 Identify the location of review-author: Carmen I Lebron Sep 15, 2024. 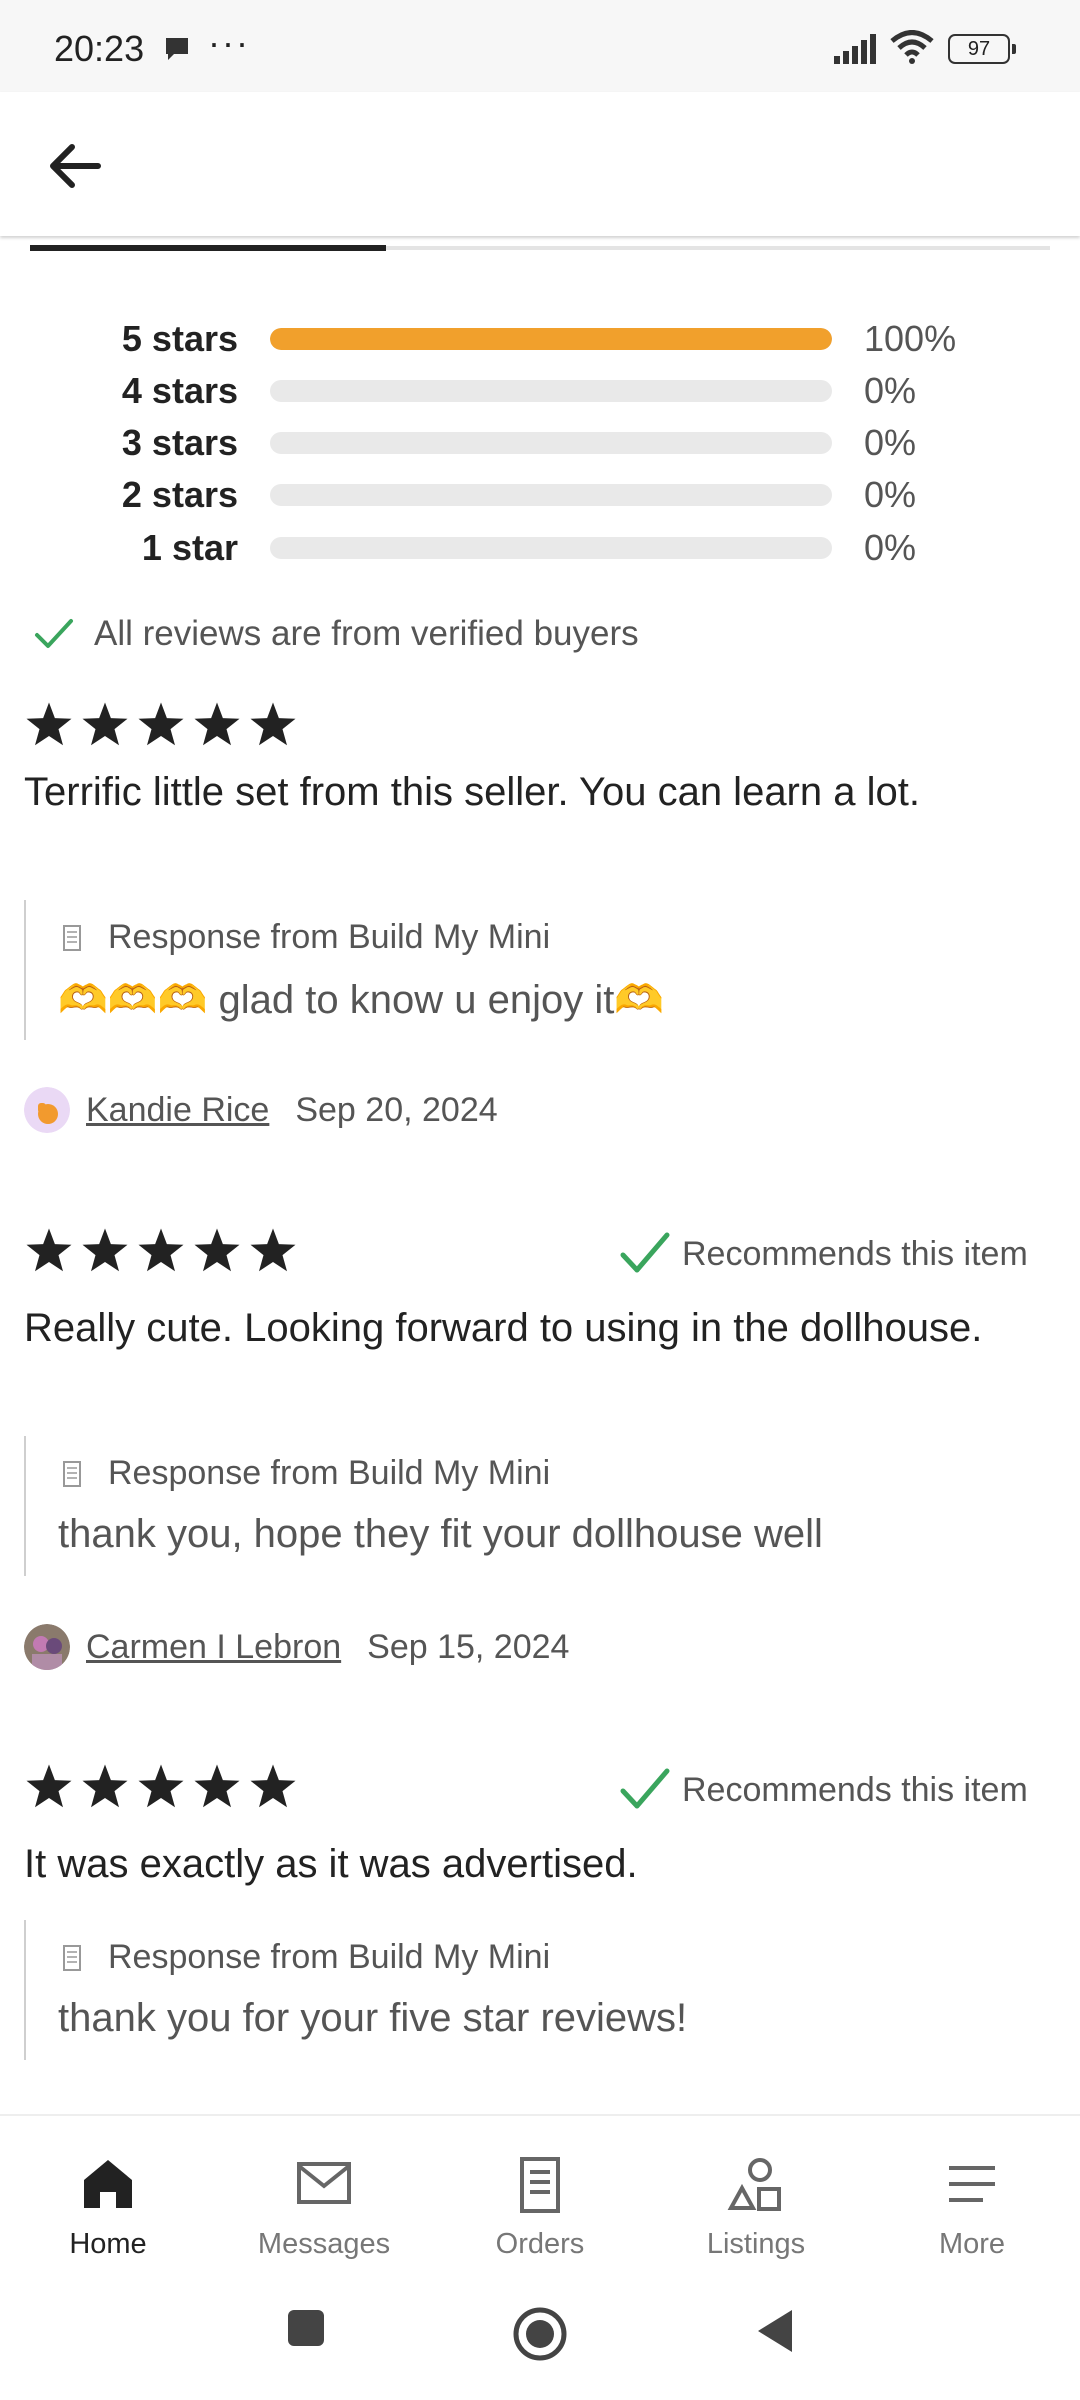
(296, 1647).